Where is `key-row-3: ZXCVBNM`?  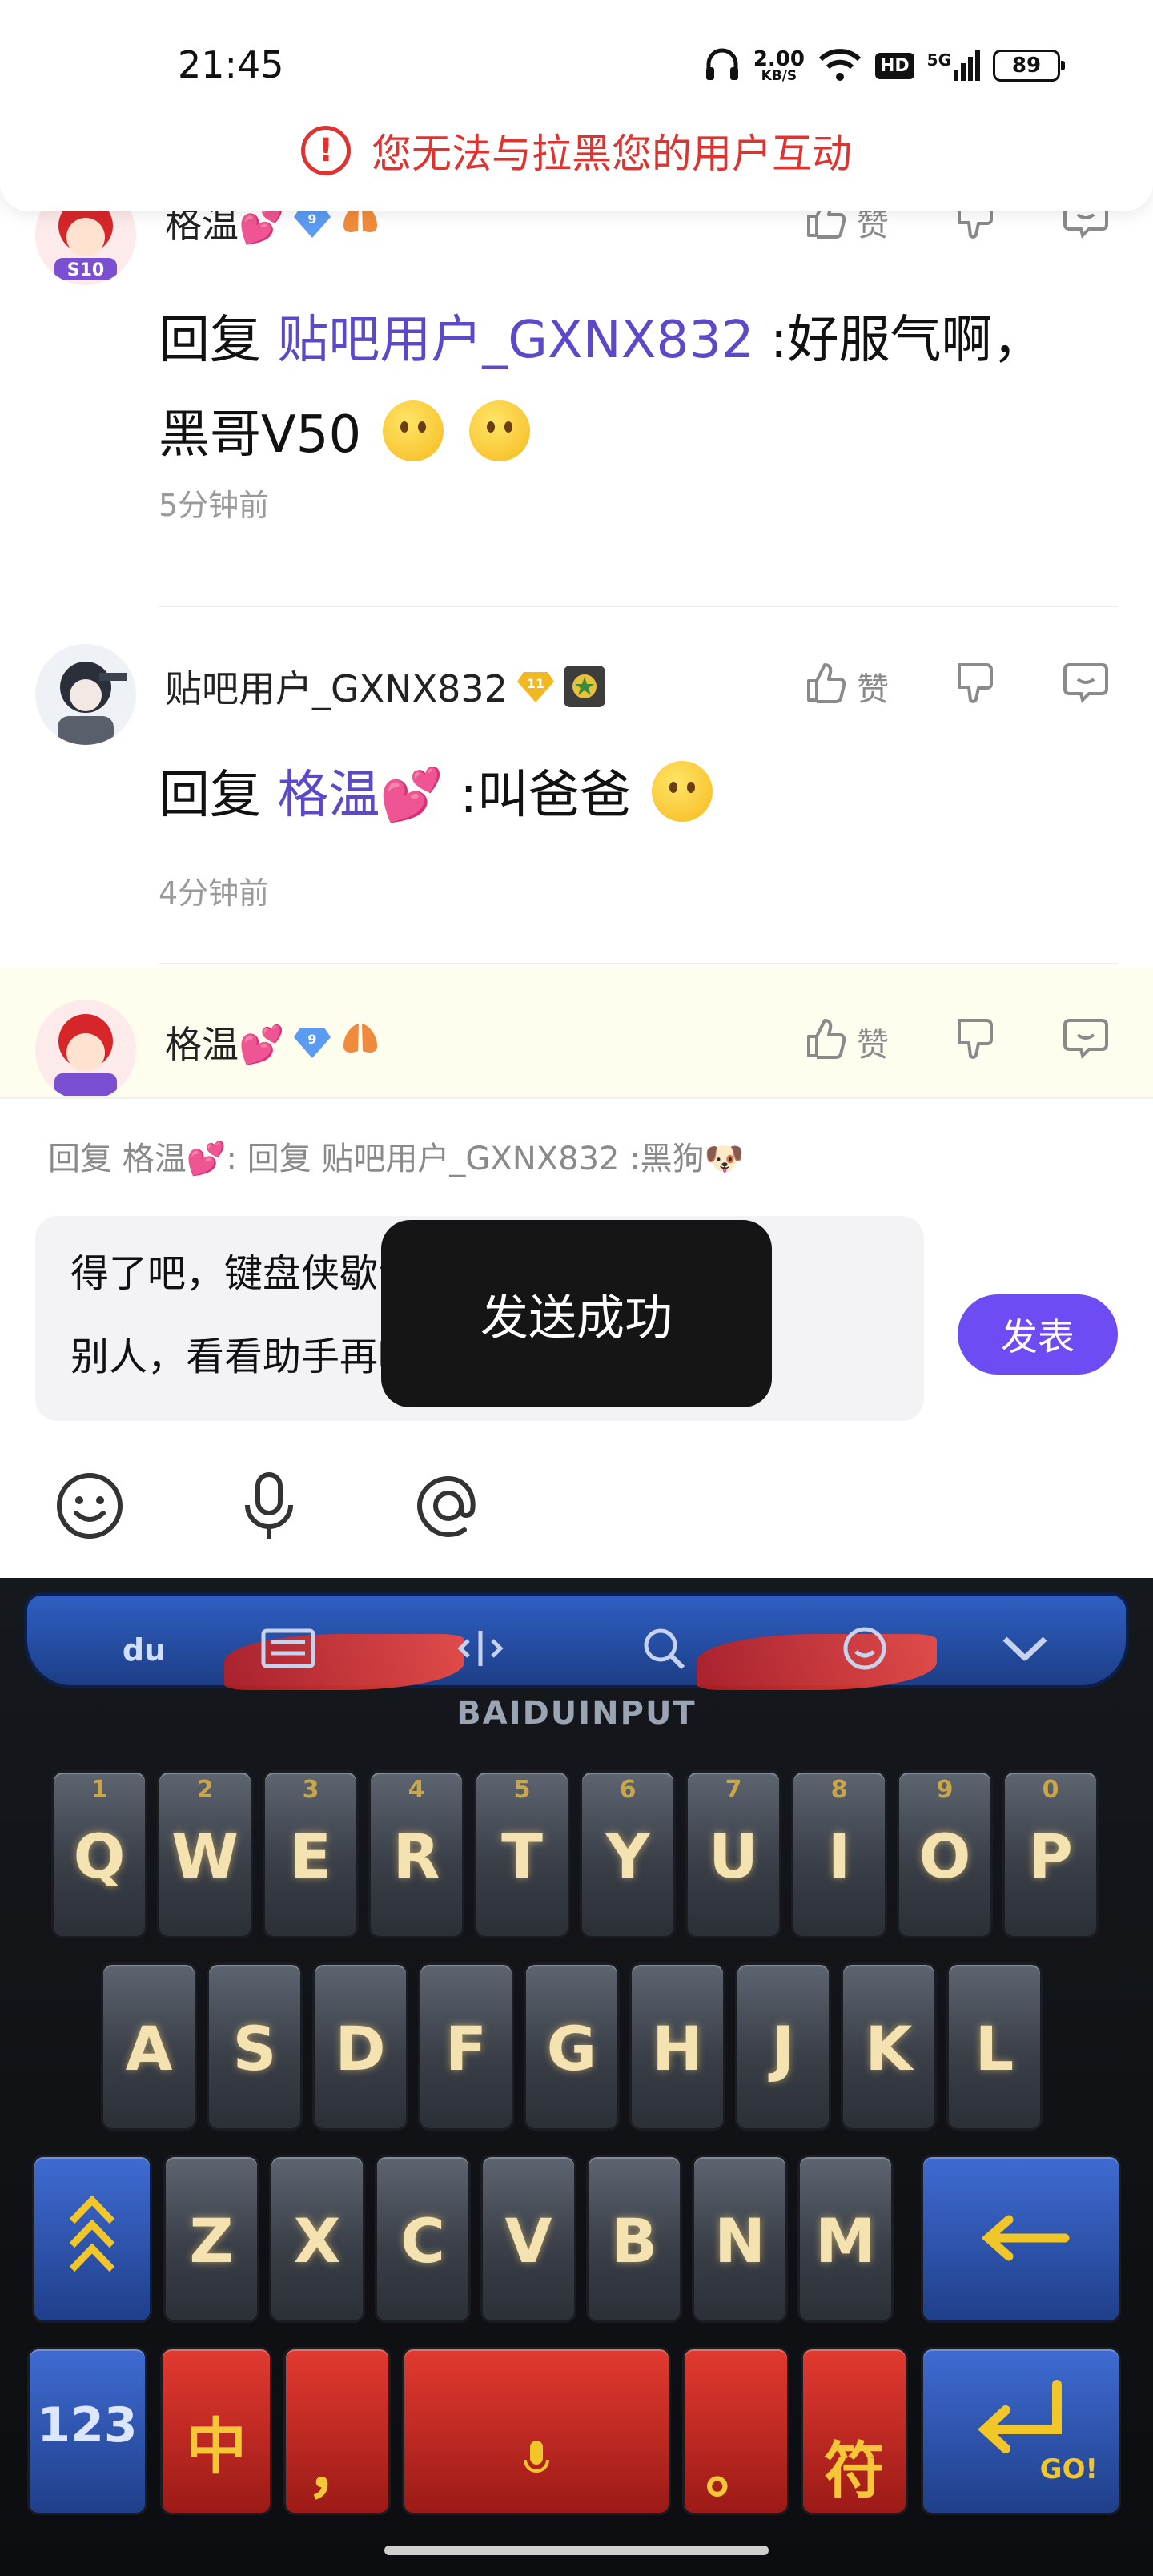
key-row-3: ZXCVBNM is located at coordinates (576, 2239).